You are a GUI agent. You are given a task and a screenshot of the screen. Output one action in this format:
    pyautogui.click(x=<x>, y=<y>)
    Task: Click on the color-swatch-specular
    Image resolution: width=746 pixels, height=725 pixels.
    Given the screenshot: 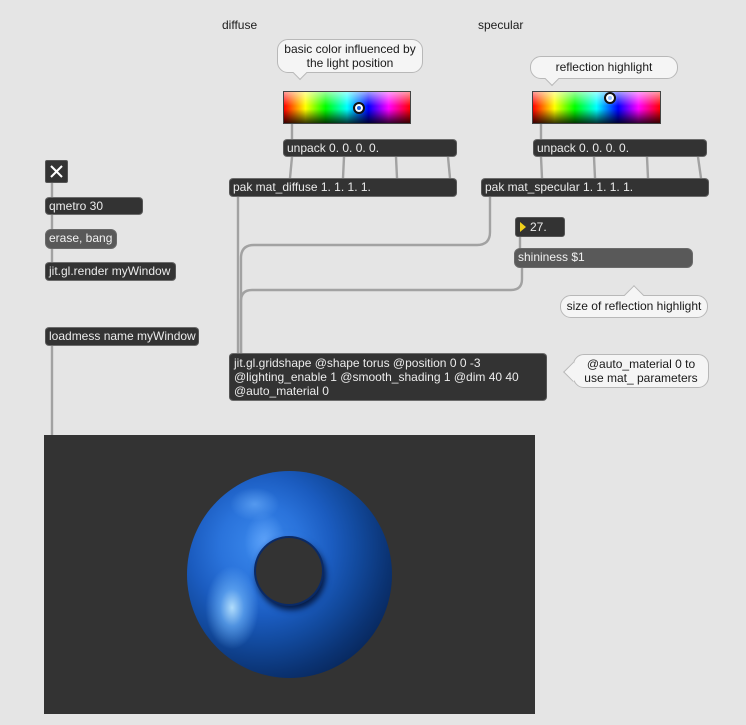 What is the action you would take?
    pyautogui.click(x=596, y=107)
    